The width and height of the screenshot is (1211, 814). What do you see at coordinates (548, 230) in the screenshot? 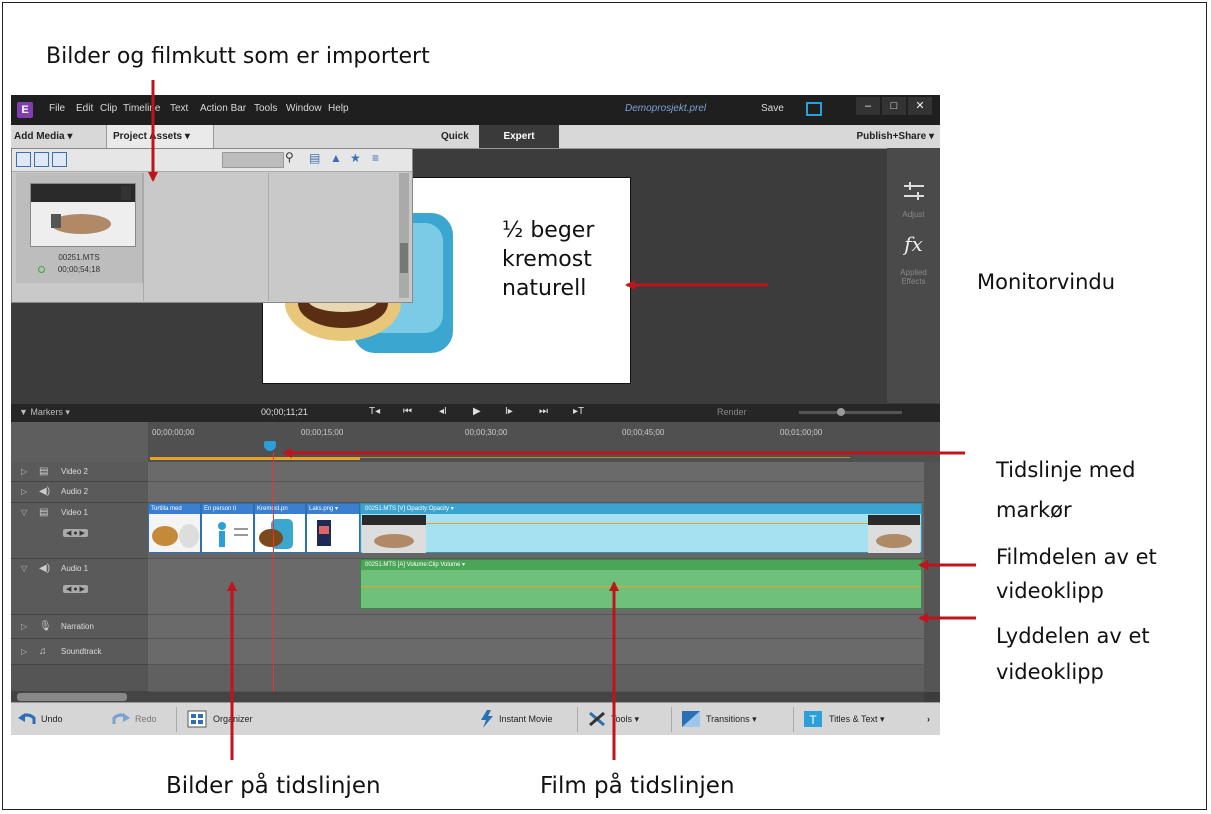
I see `monitor-caption-line: ½ beger` at bounding box center [548, 230].